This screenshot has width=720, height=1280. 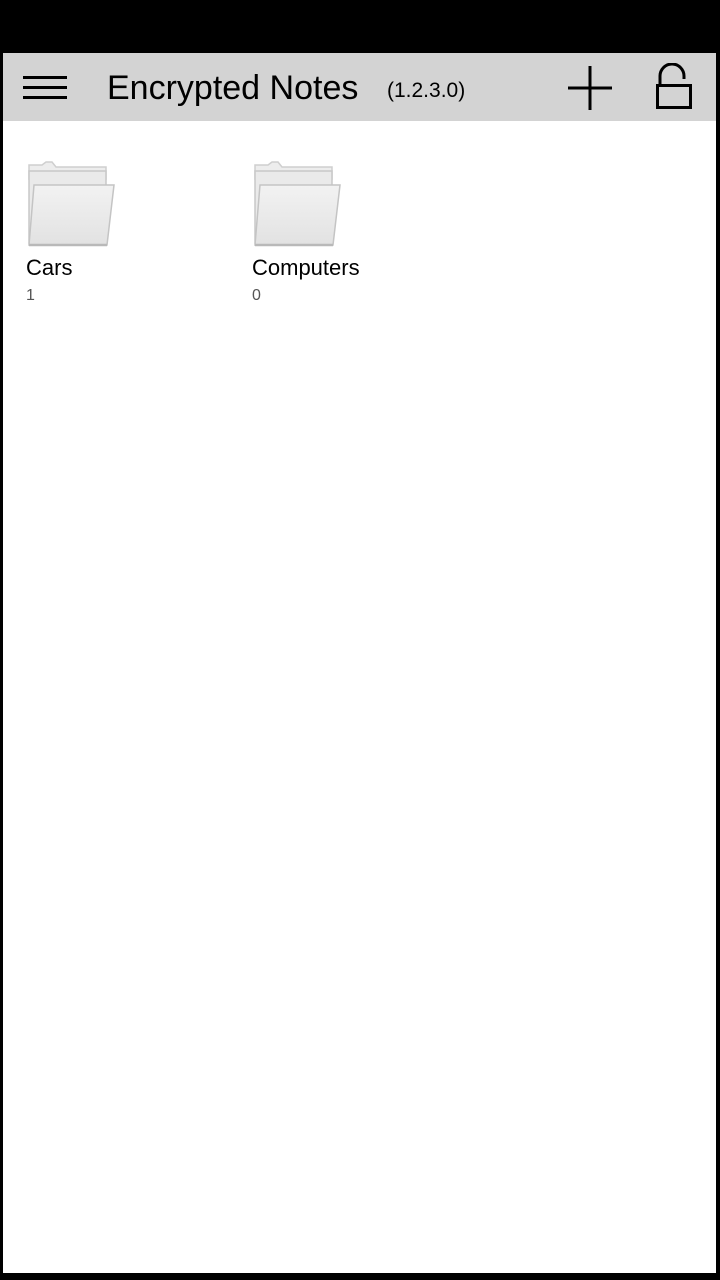 I want to click on app-bar: Encrypted Notes (1.2.3.0), so click(x=359, y=87).